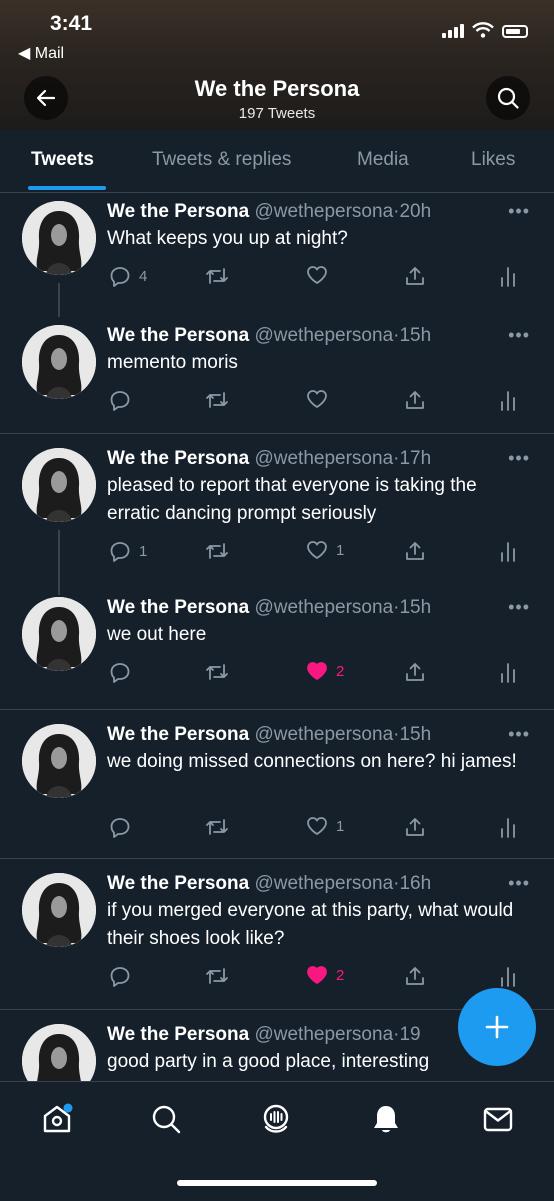 The height and width of the screenshot is (1201, 554). I want to click on tweet-actions: 2, so click(317, 673).